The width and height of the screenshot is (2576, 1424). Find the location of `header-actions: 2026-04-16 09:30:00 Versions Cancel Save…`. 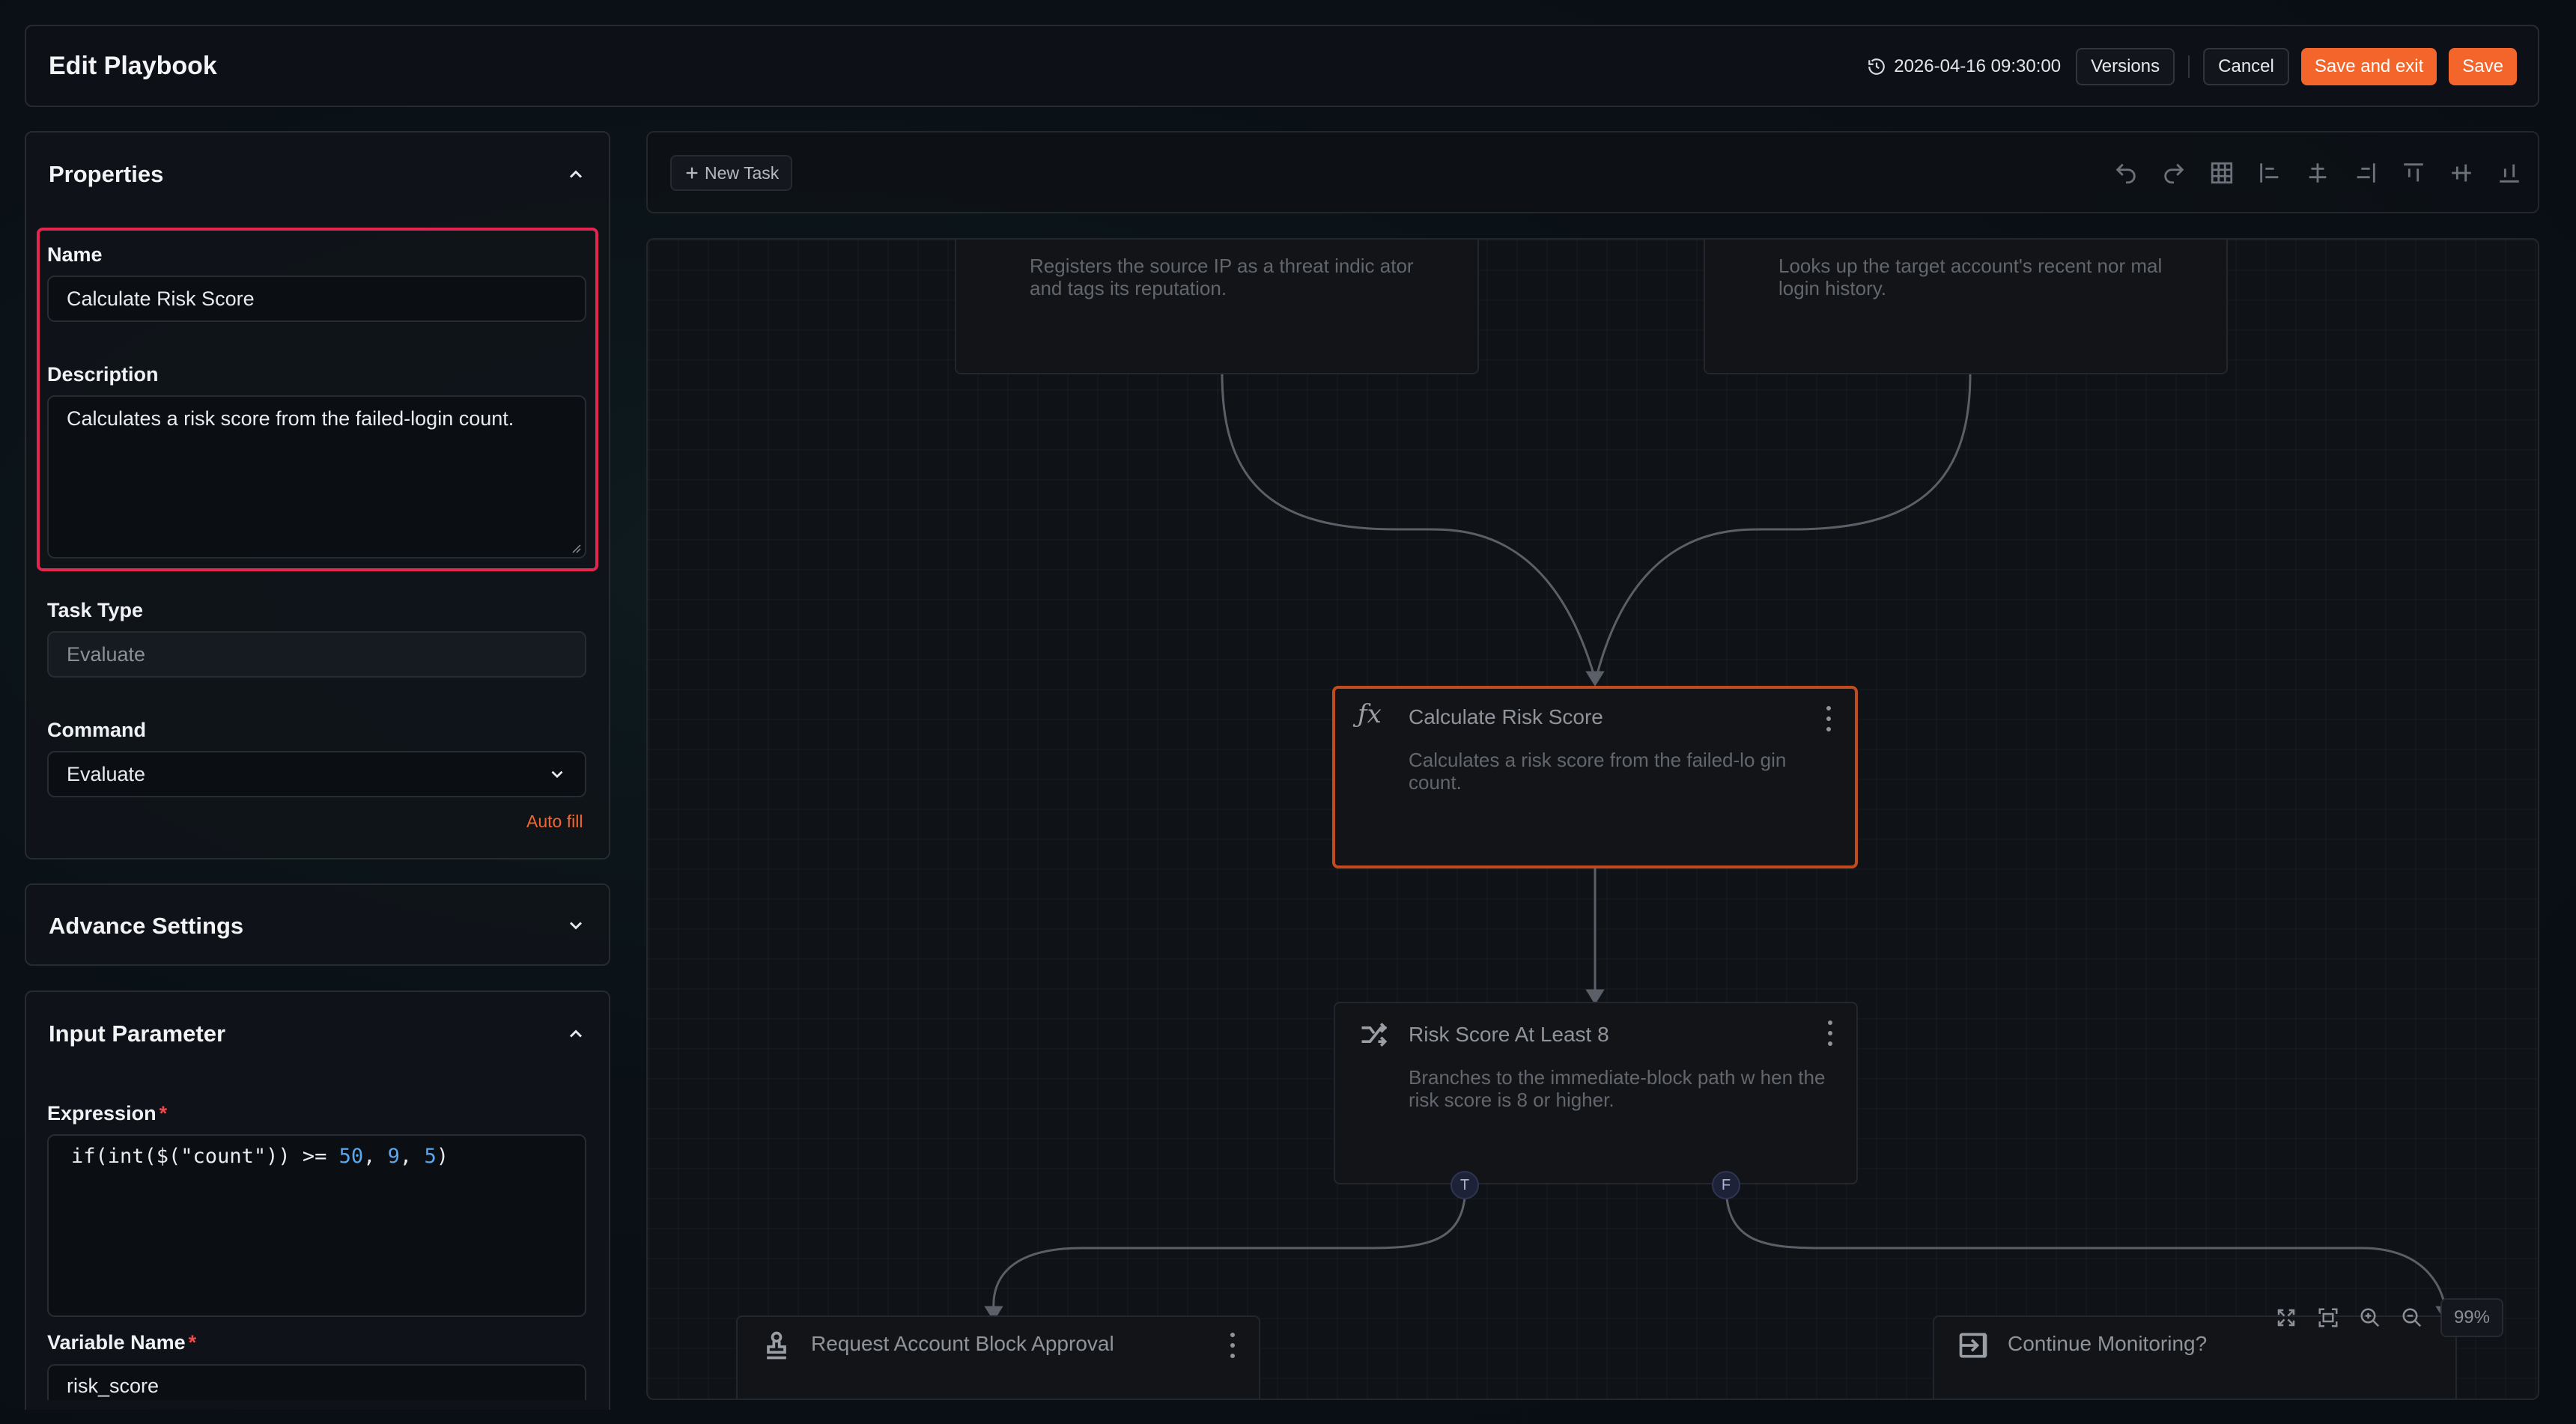

header-actions: 2026-04-16 09:30:00 Versions Cancel Save… is located at coordinates (2192, 66).